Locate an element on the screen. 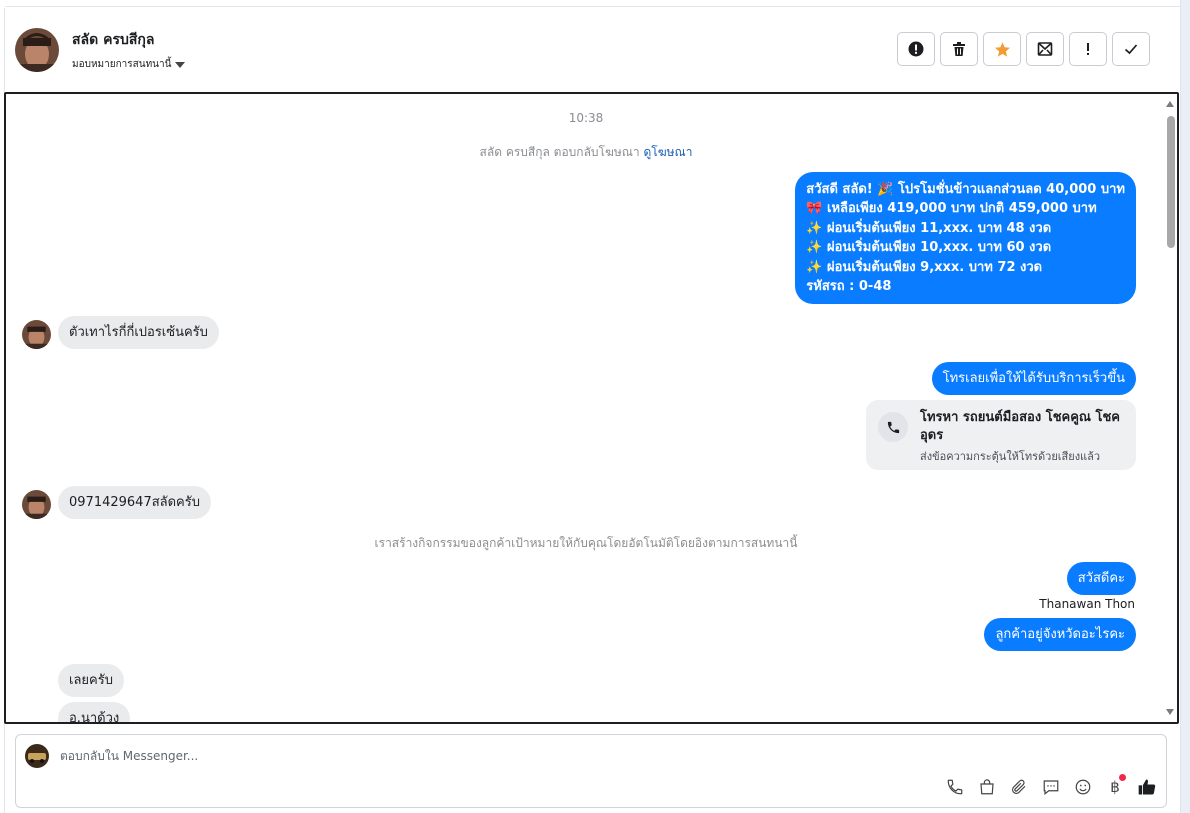 The image size is (1190, 813). reply-composer: ฿ is located at coordinates (591, 771).